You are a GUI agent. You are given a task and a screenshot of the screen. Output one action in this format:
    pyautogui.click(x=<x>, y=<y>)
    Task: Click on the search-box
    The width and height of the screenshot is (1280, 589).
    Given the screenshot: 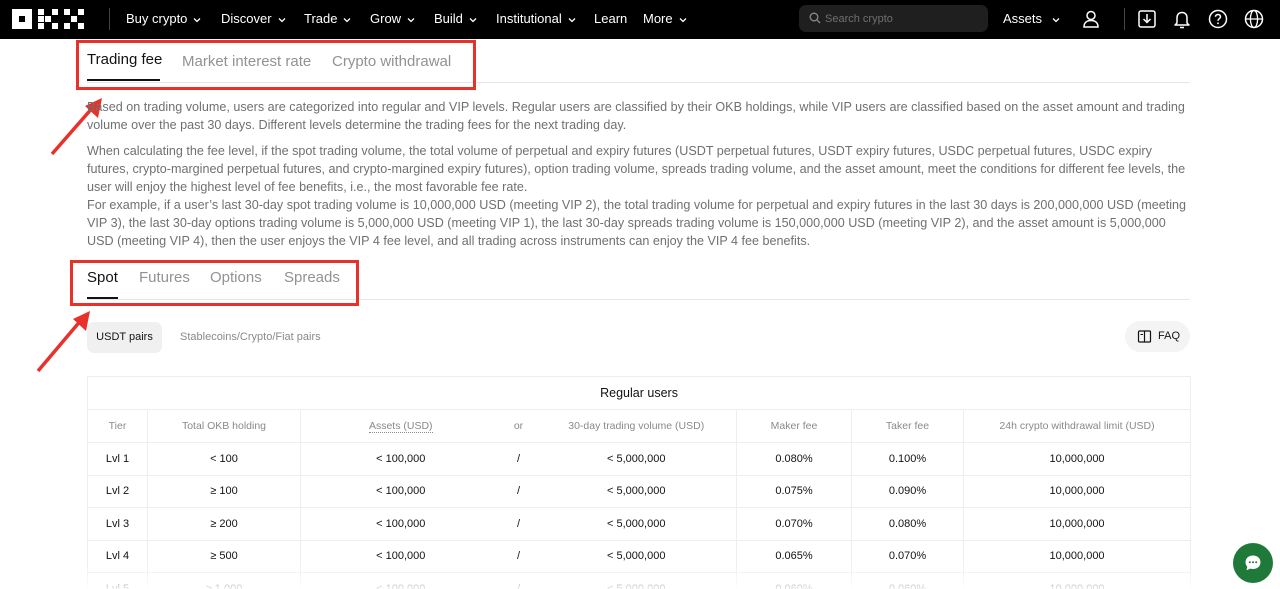 What is the action you would take?
    pyautogui.click(x=893, y=18)
    